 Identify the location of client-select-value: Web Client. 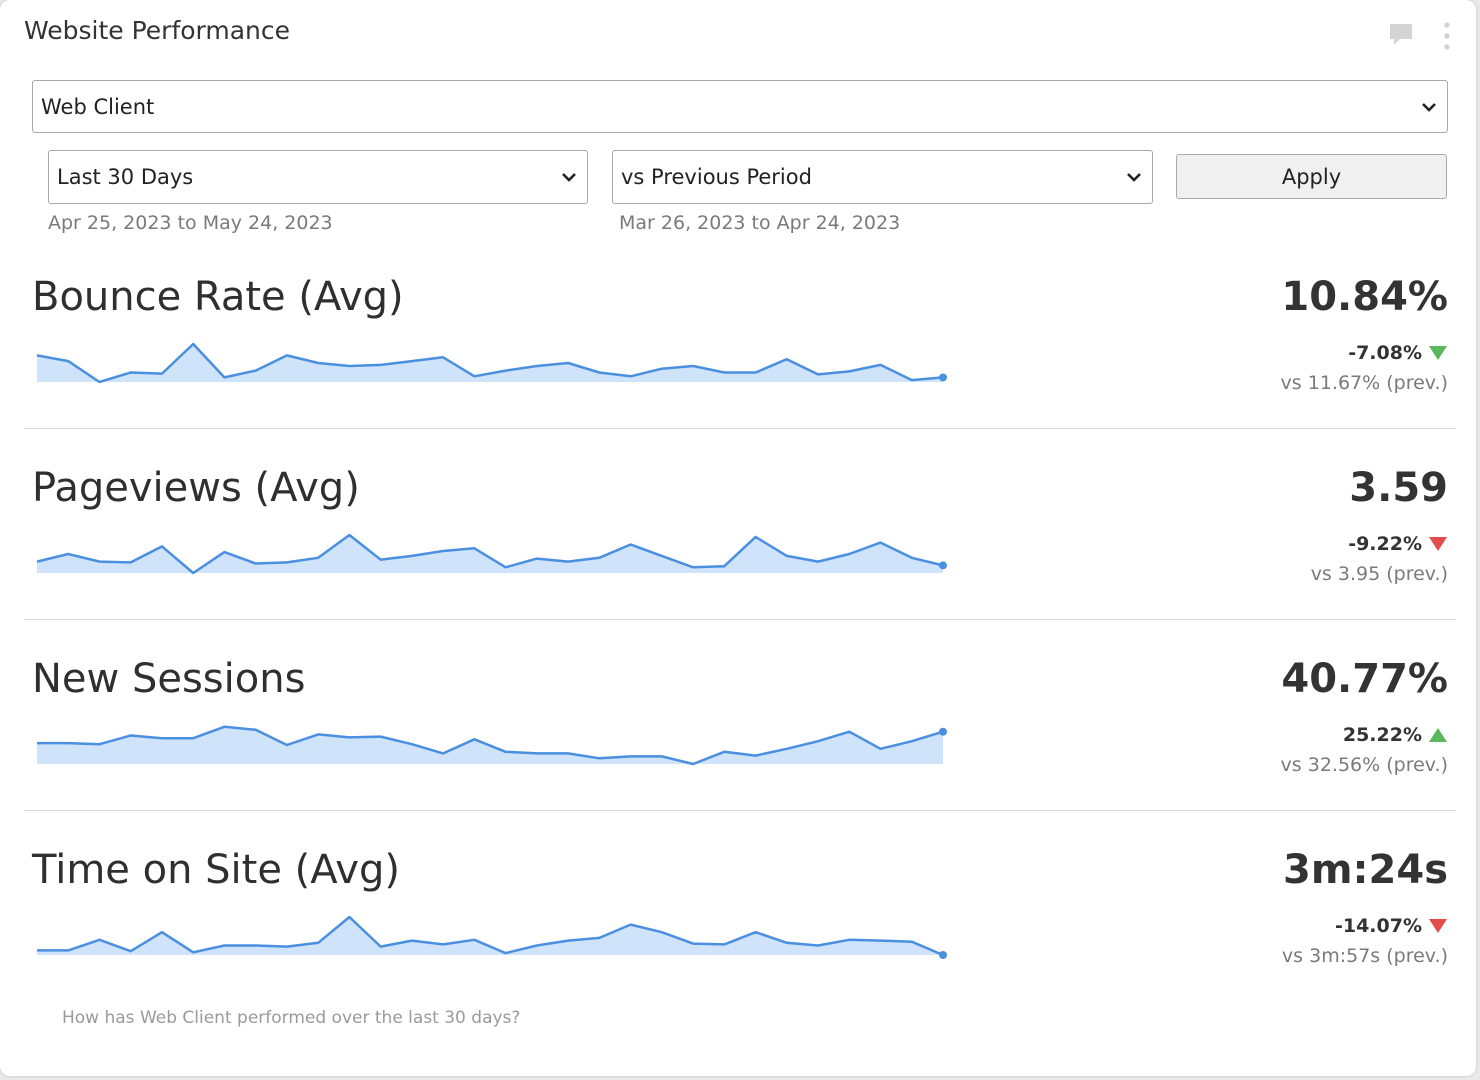
(98, 106).